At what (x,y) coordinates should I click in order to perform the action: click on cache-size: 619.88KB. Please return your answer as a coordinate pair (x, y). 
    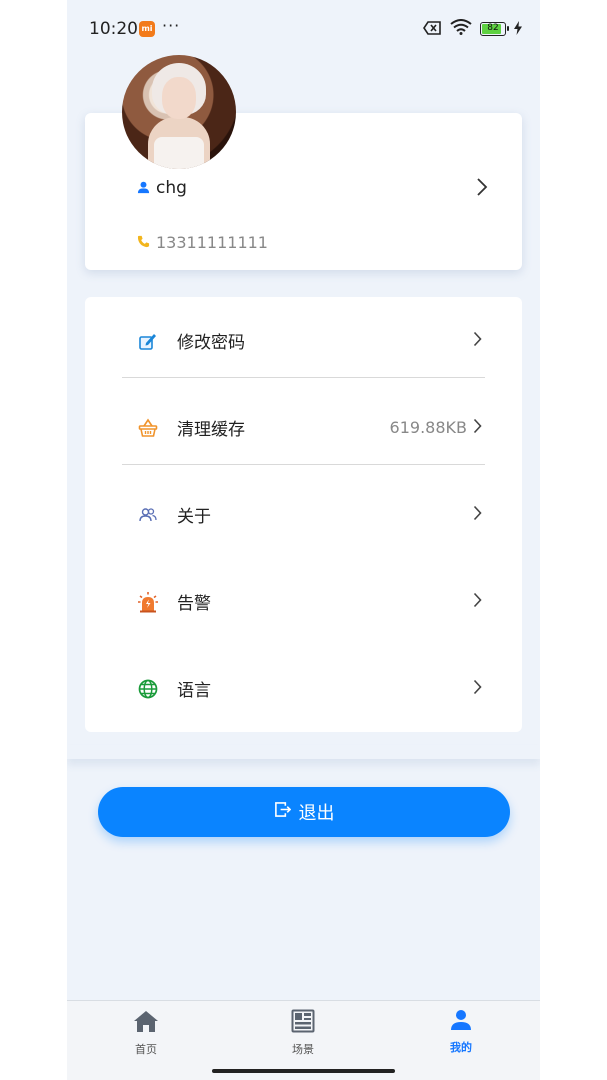
    Looking at the image, I should click on (428, 427).